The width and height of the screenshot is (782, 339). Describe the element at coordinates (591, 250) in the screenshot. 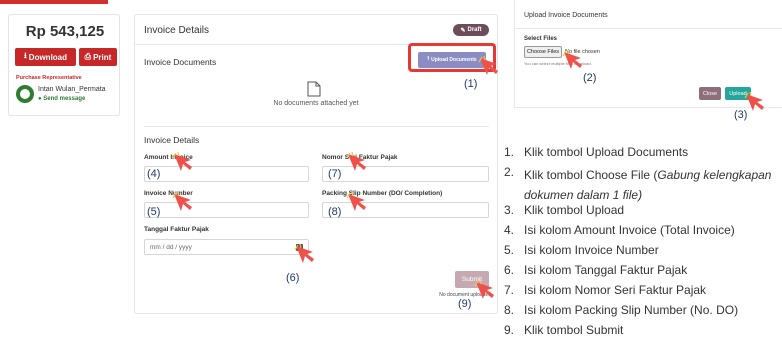

I see `step-text: Isi kolom Invoice Number` at that location.